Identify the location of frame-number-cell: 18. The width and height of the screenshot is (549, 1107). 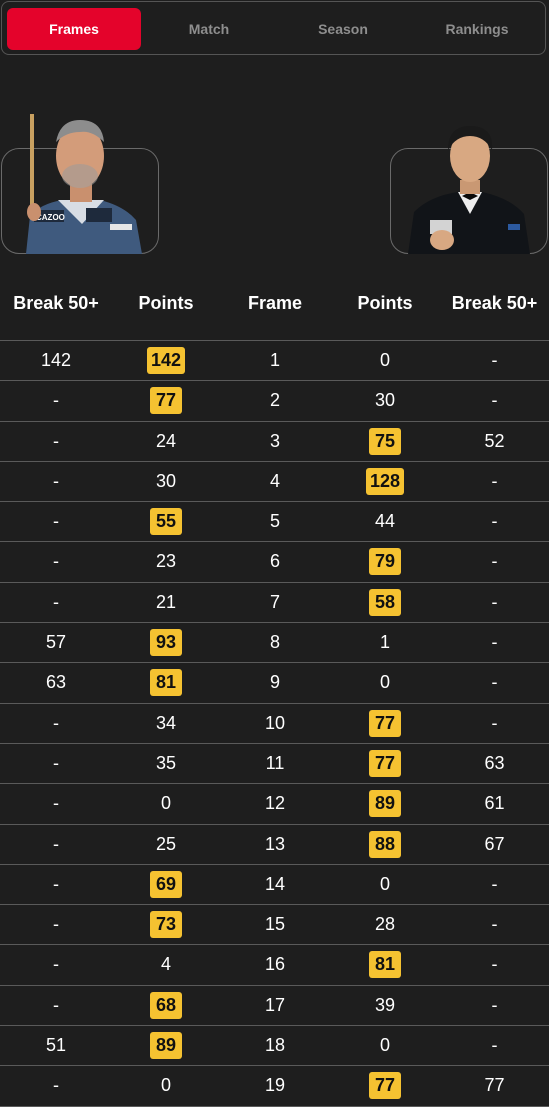
(275, 1045).